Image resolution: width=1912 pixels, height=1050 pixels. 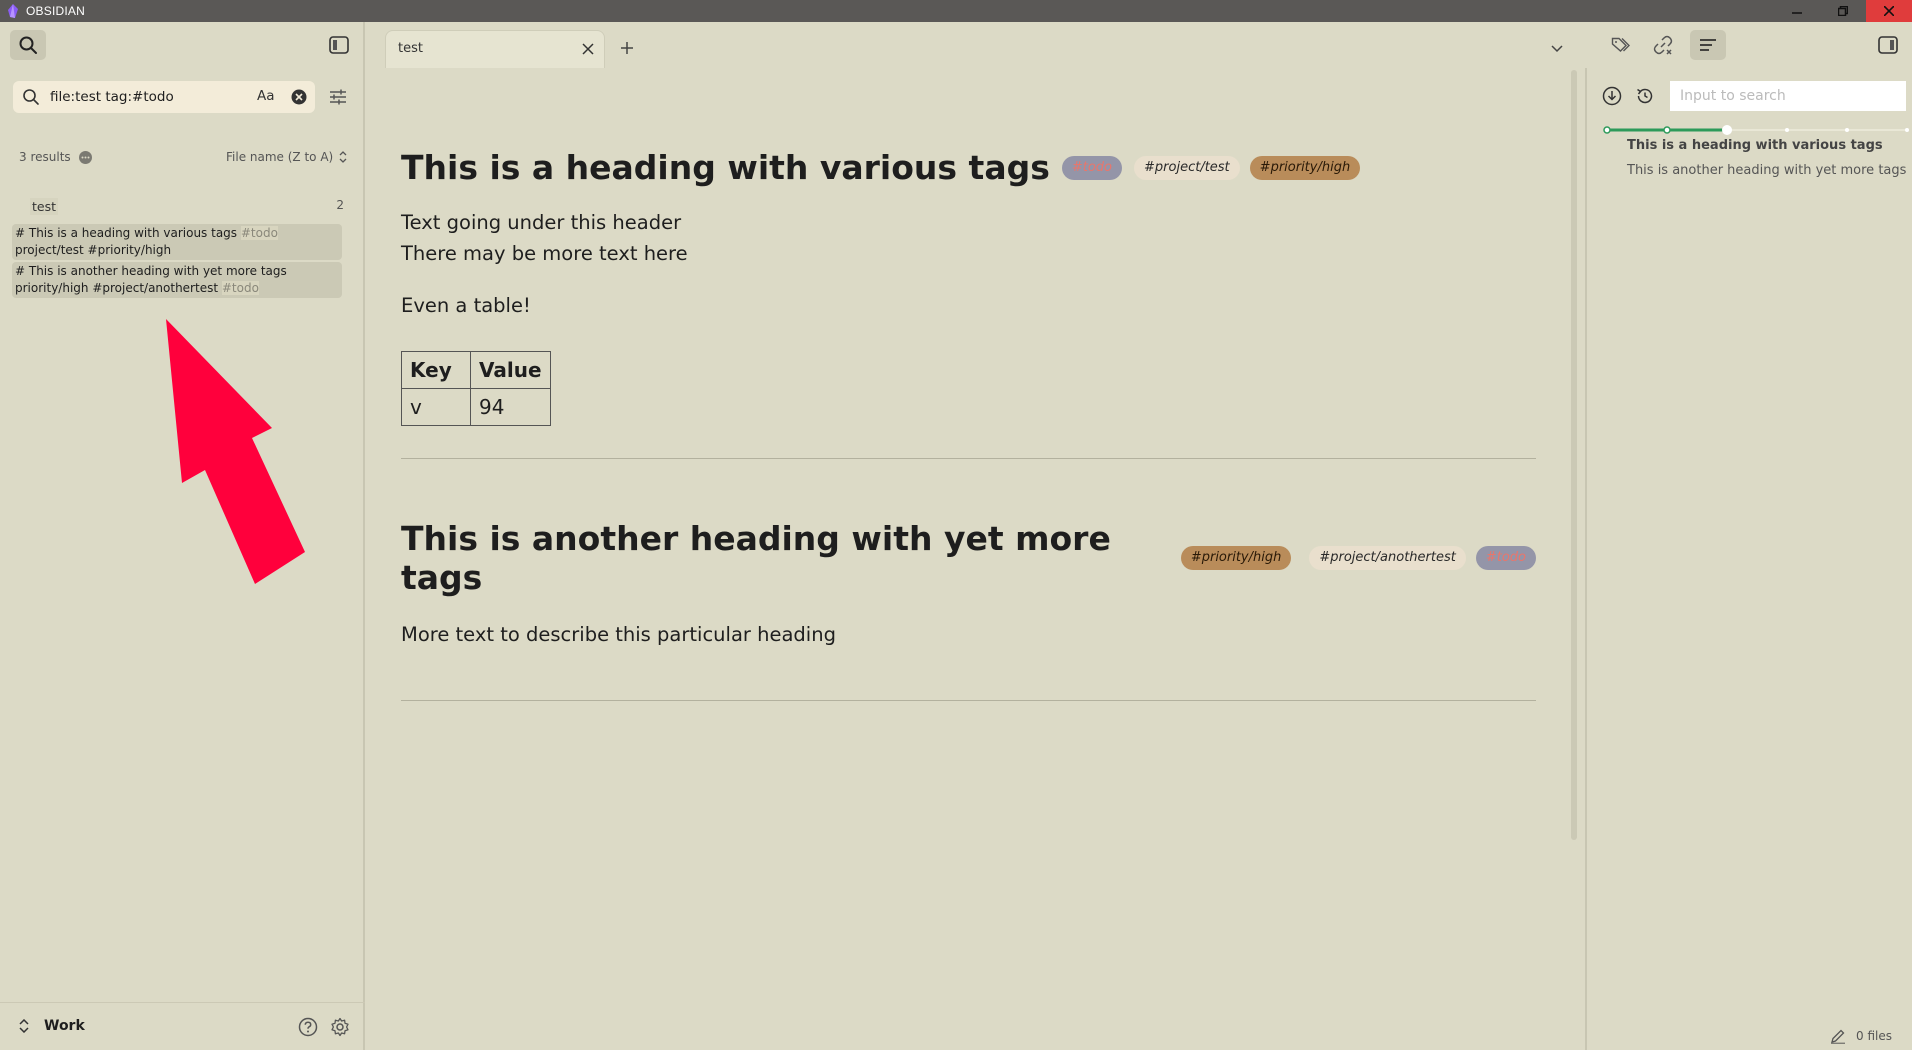 I want to click on new-tab-button, so click(x=627, y=48).